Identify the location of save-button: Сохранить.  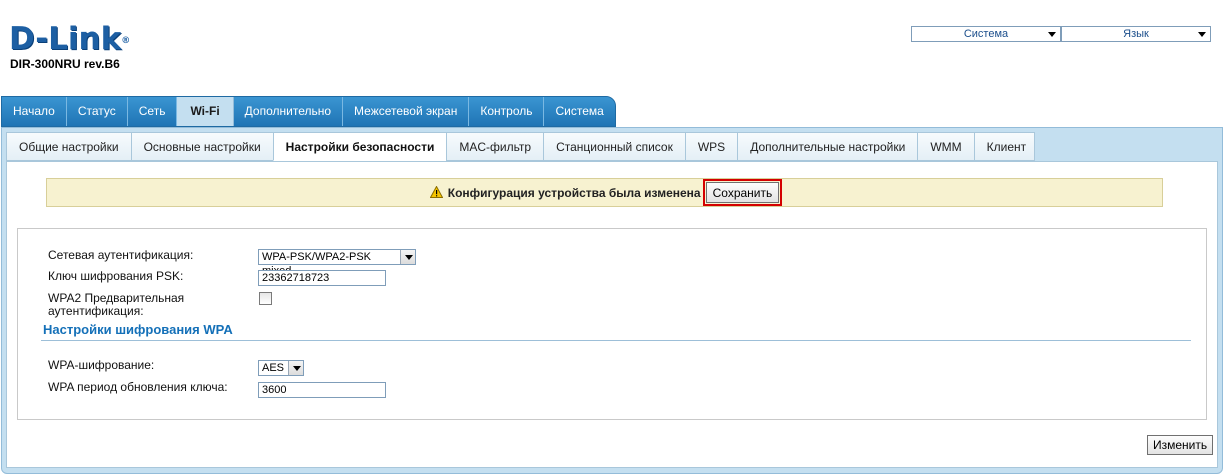
(742, 192).